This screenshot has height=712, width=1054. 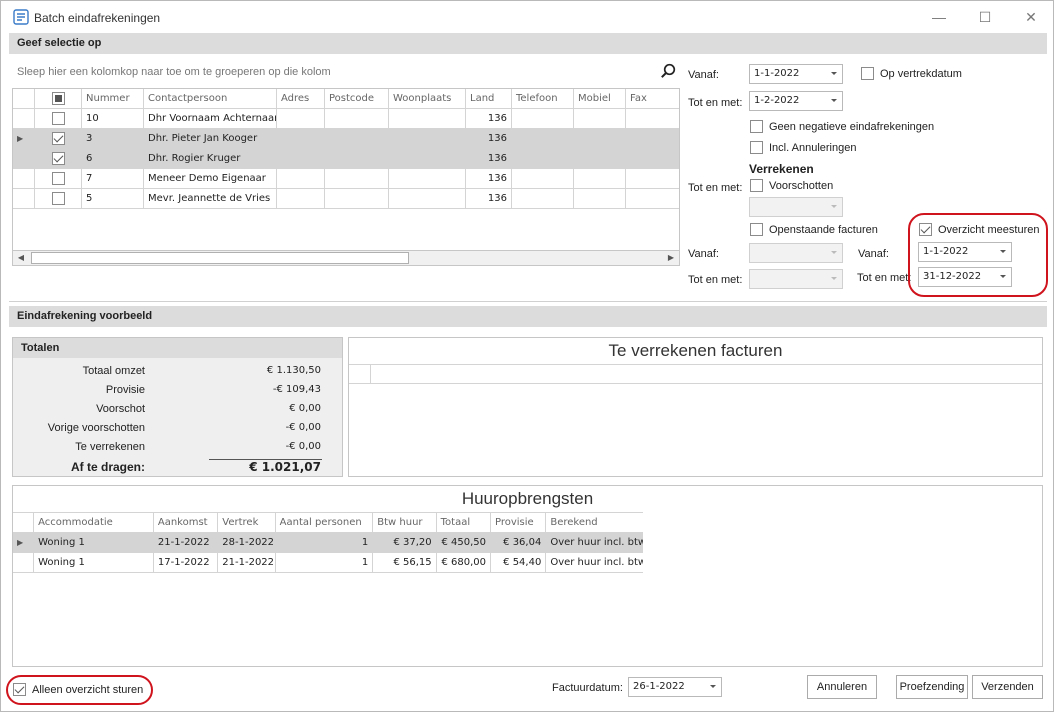 I want to click on scroll-left-arrow-icon: ◀, so click(x=21, y=258).